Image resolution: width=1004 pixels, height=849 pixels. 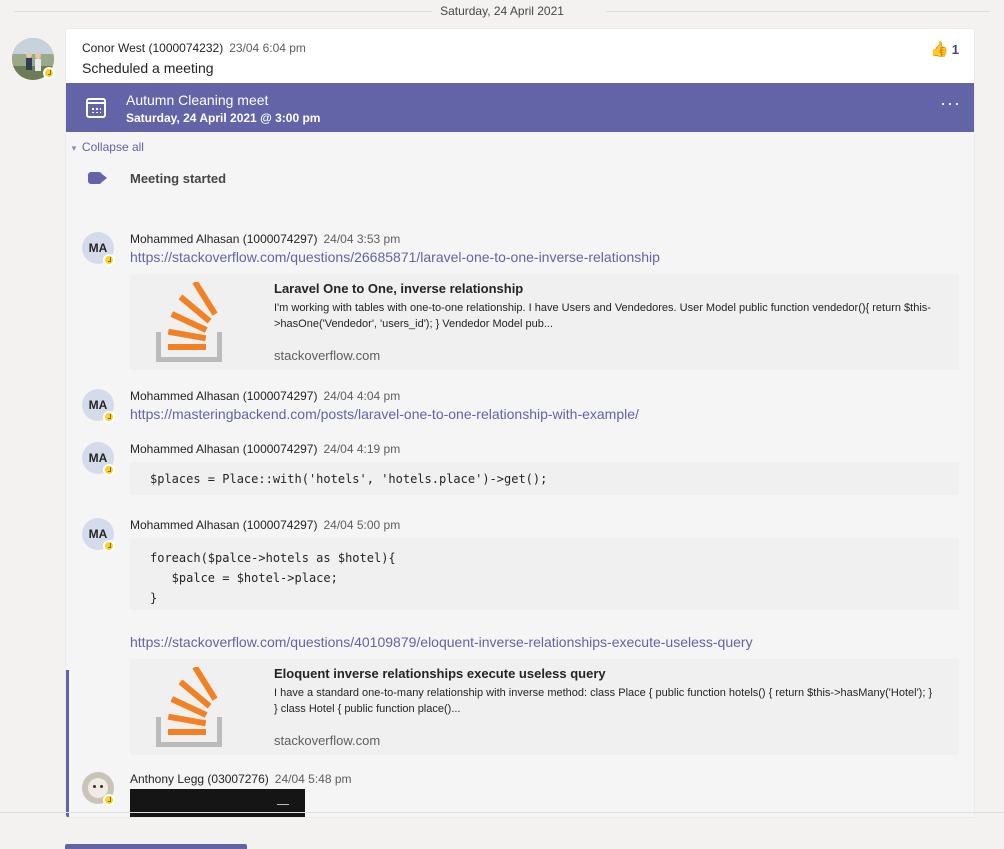 I want to click on caret-down-icon: ▼, so click(x=74, y=148).